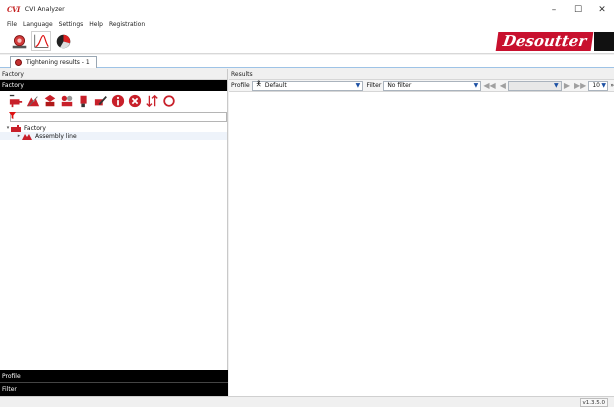 This screenshot has width=614, height=407. I want to click on delete-button, so click(134, 101).